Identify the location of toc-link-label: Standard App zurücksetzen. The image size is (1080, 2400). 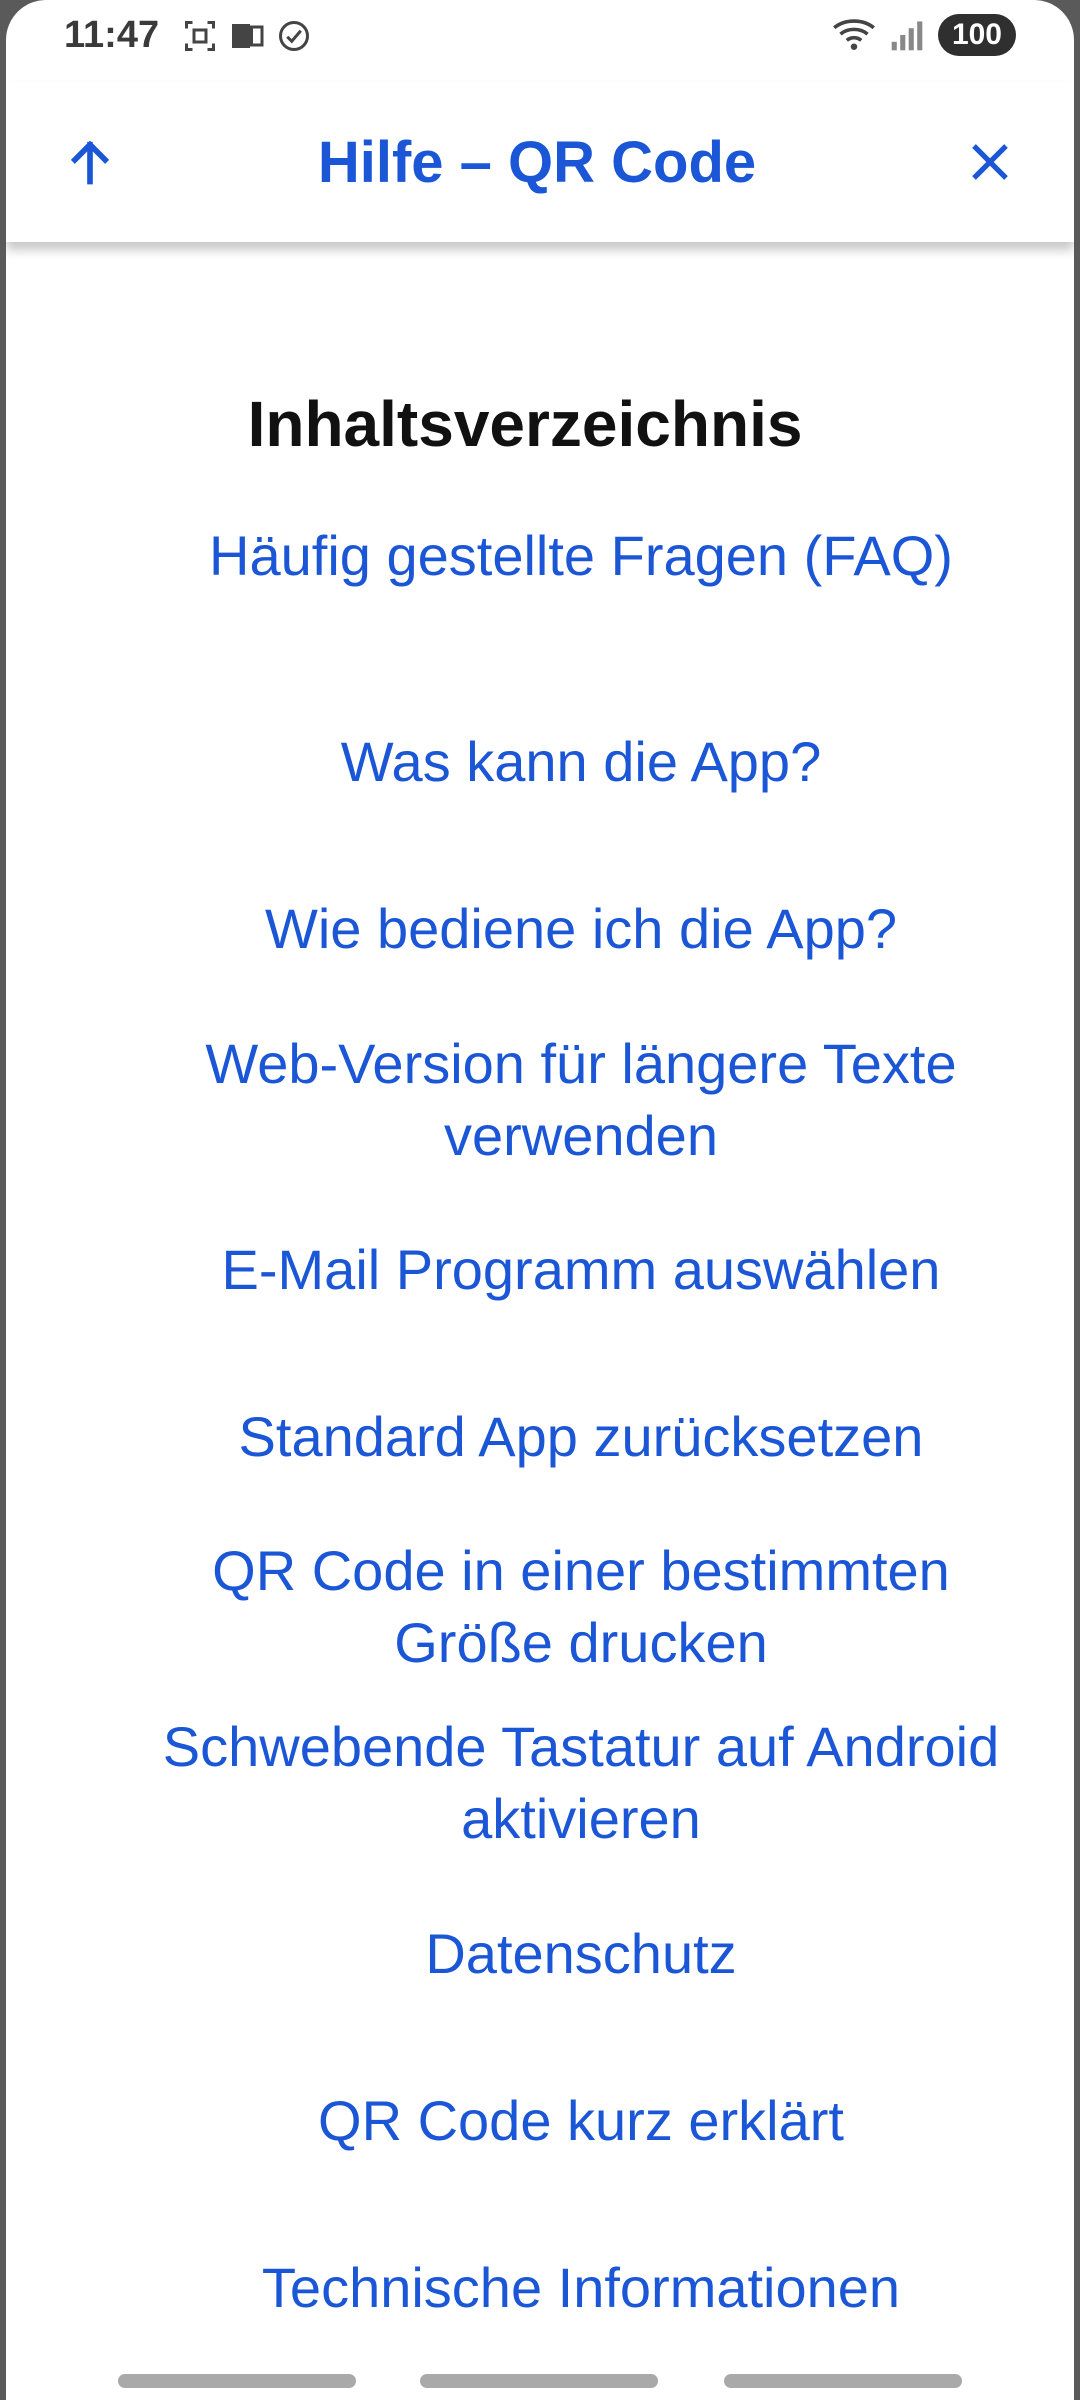
(581, 1436).